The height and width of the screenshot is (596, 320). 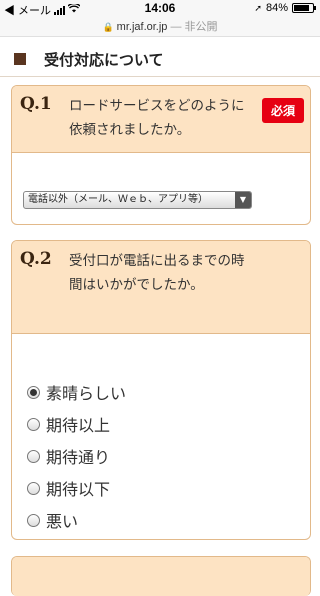 I want to click on battery-icon, so click(x=304, y=8).